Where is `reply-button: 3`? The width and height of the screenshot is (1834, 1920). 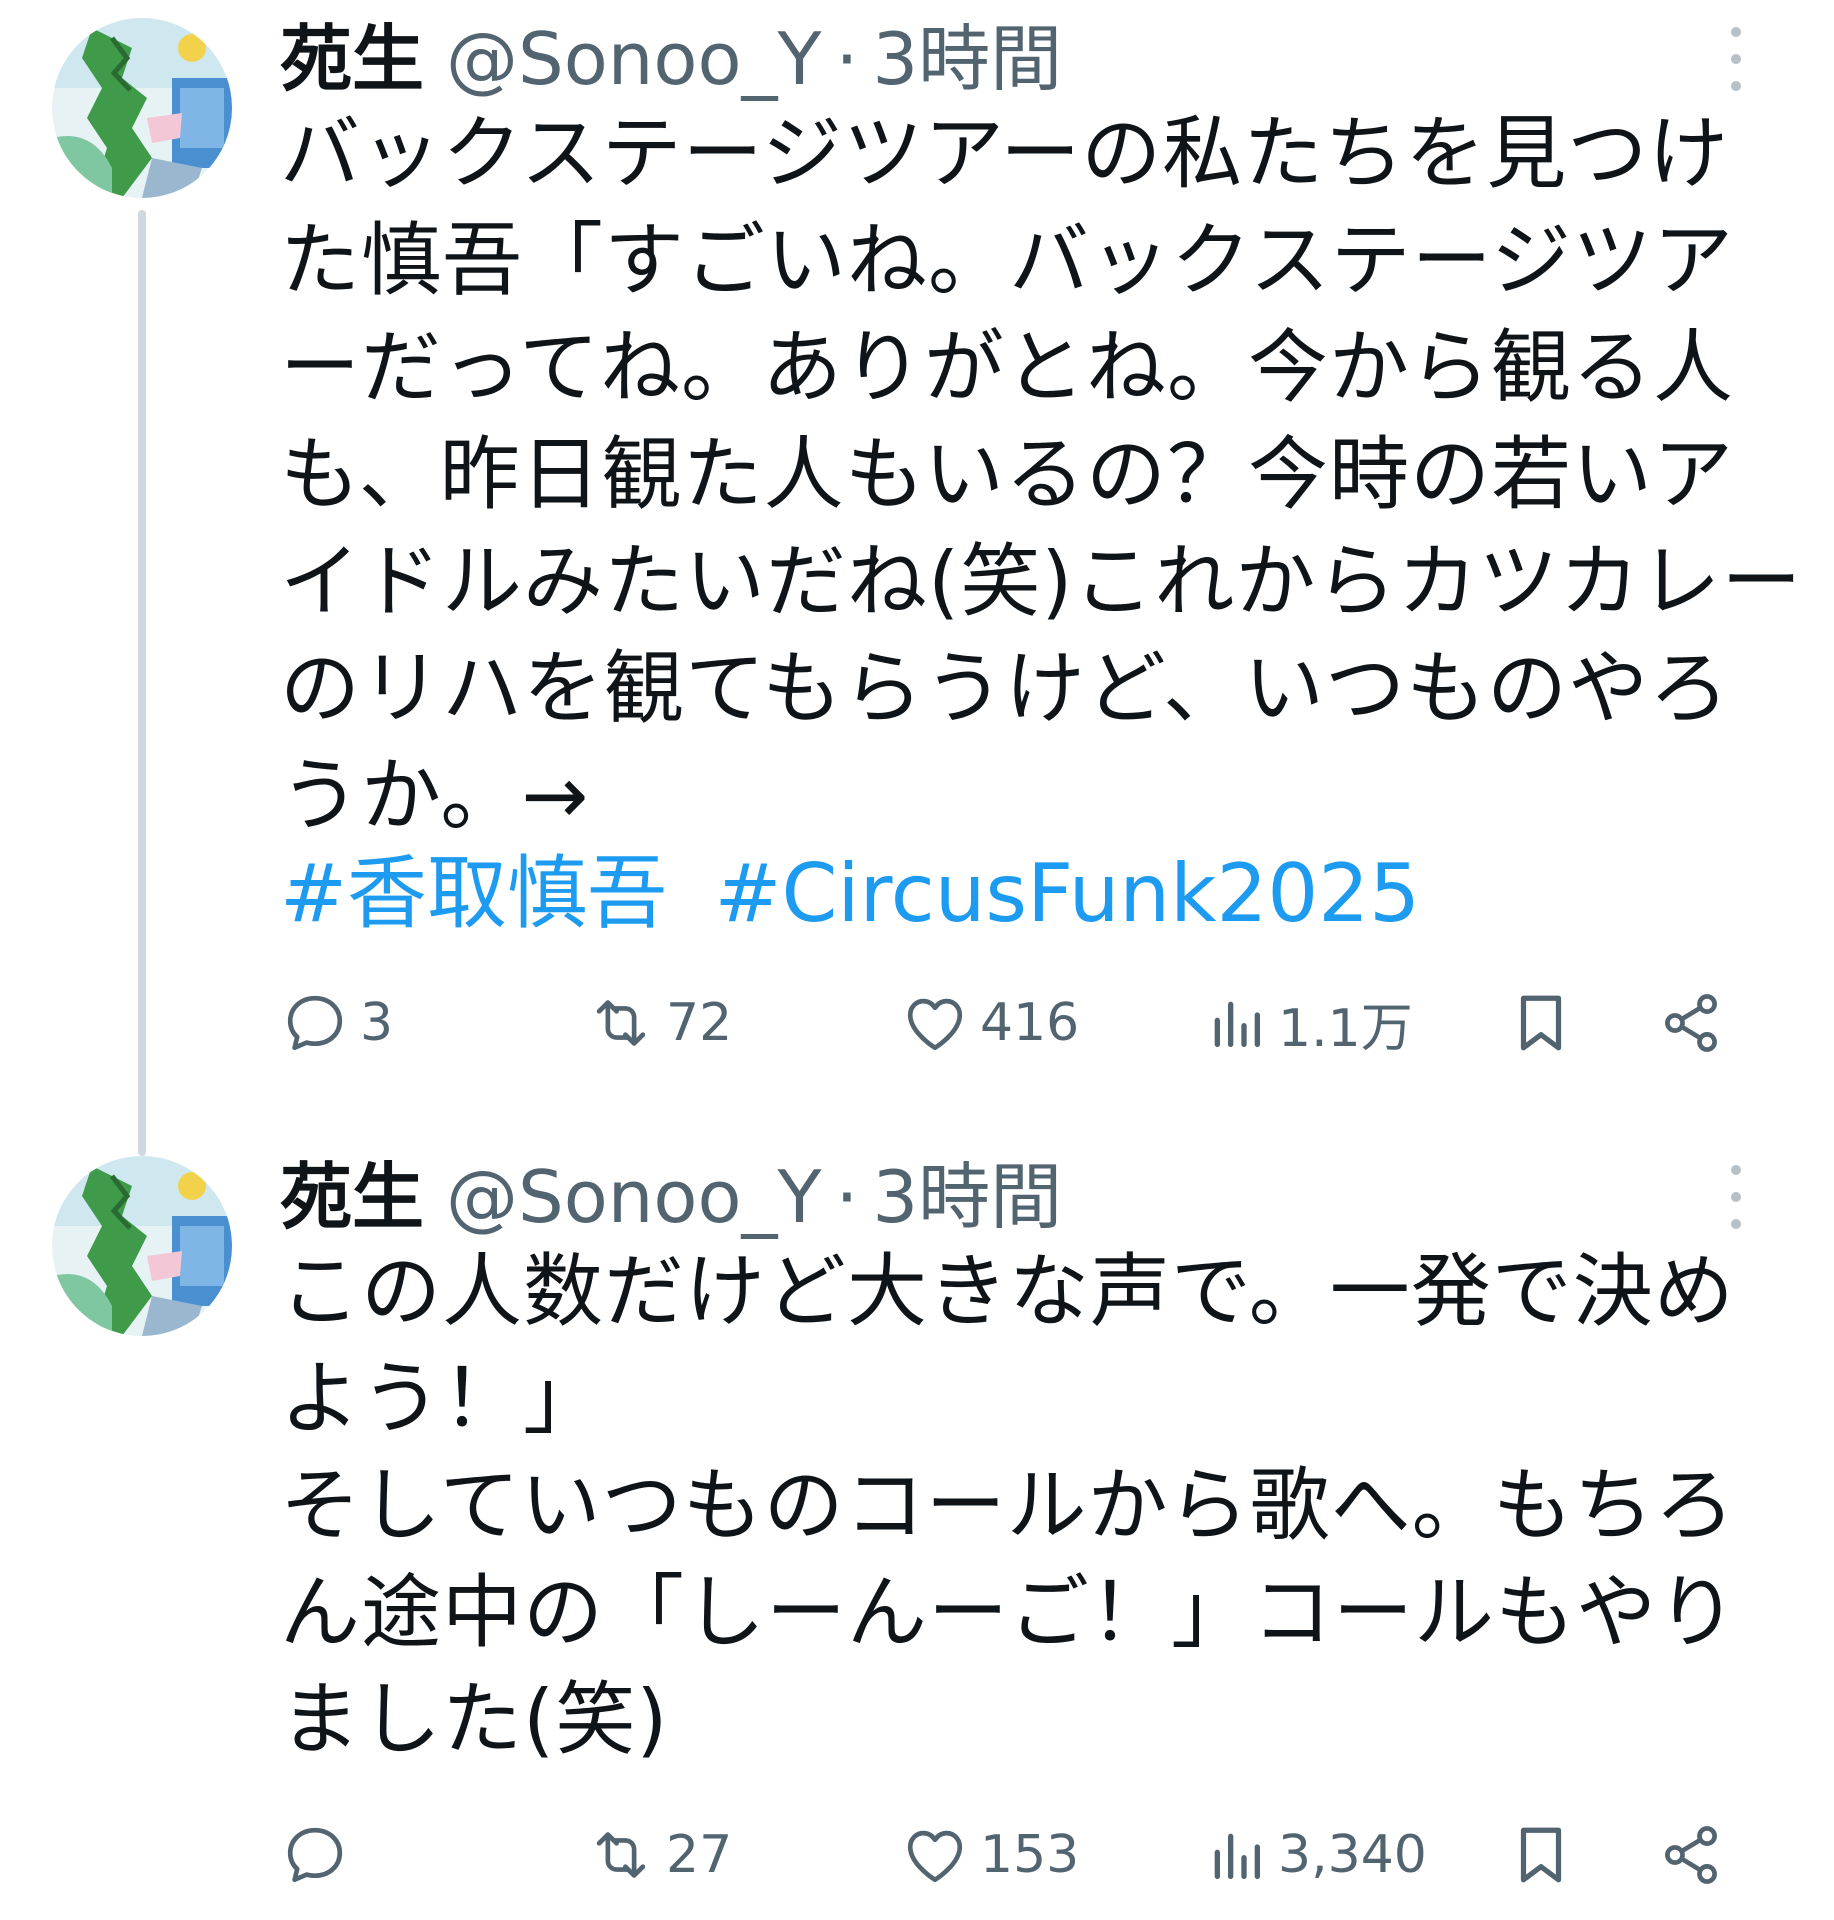
reply-button: 3 is located at coordinates (336, 1023).